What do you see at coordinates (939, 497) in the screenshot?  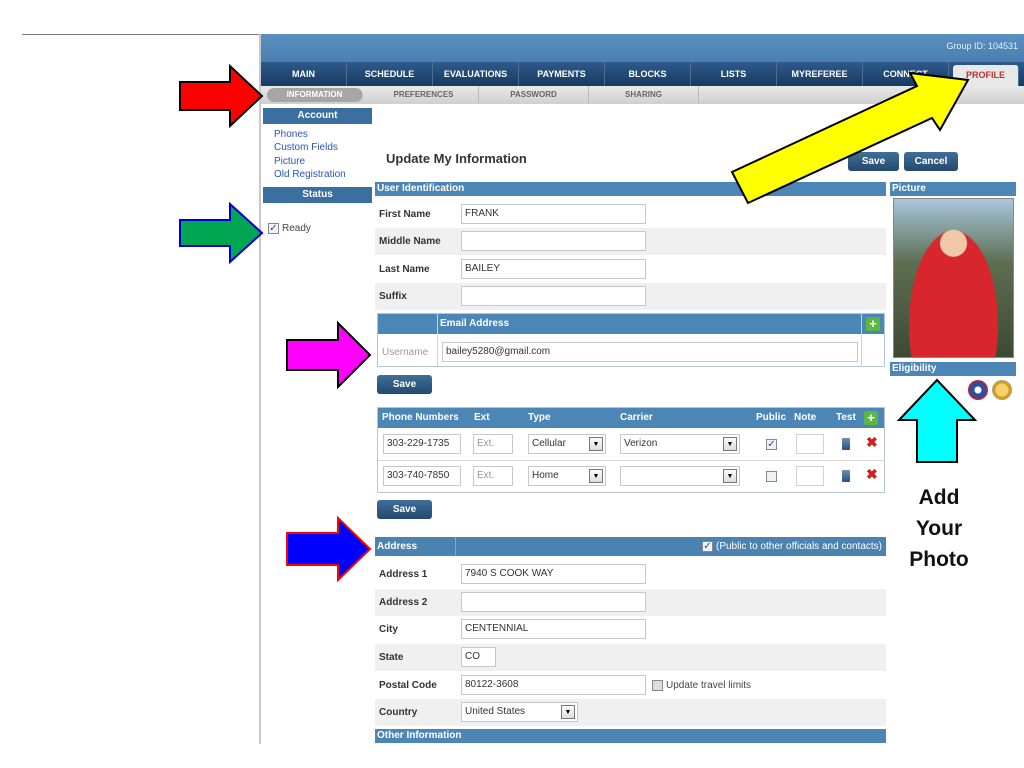 I see `annotation-line-1: Add` at bounding box center [939, 497].